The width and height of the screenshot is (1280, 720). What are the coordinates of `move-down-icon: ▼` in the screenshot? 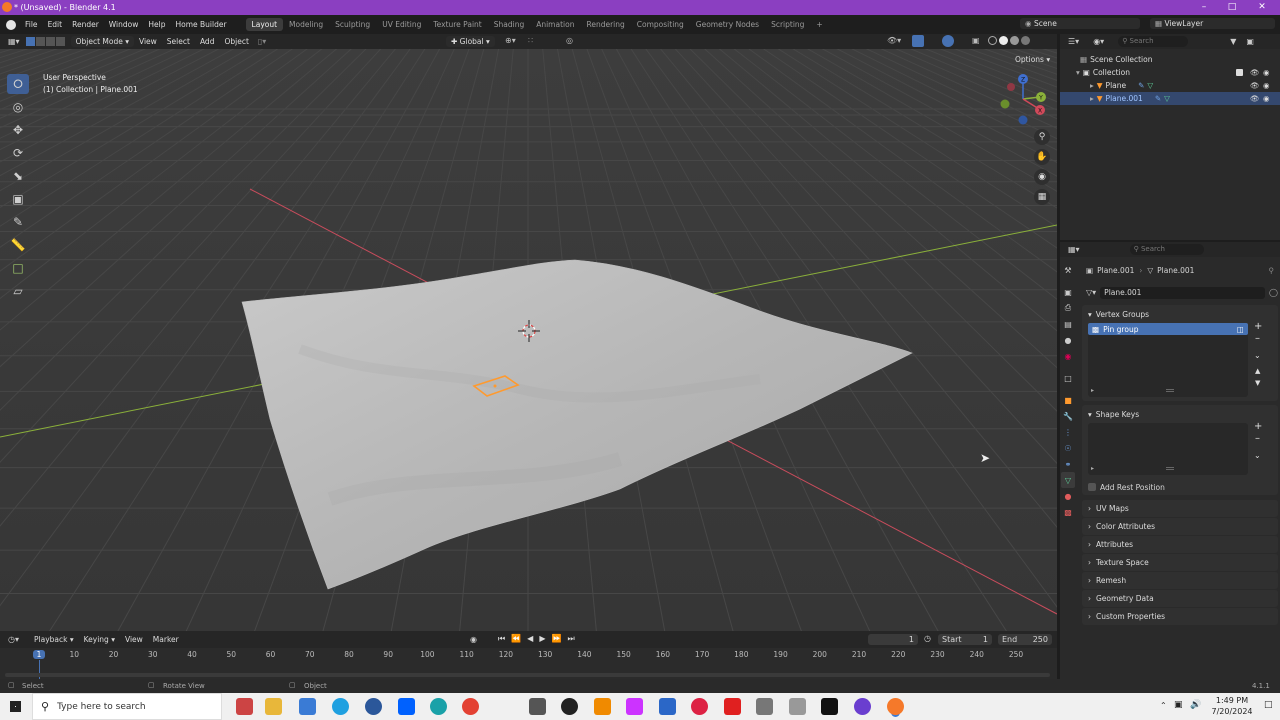 It's located at (1257, 383).